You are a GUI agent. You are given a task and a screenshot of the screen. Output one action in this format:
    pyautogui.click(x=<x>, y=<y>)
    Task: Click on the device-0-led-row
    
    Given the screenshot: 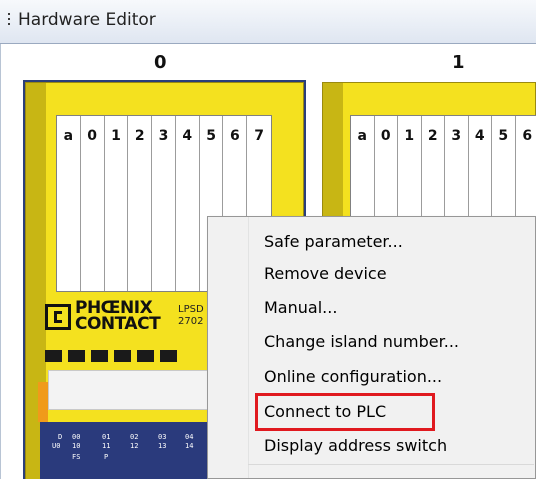 What is the action you would take?
    pyautogui.click(x=111, y=356)
    